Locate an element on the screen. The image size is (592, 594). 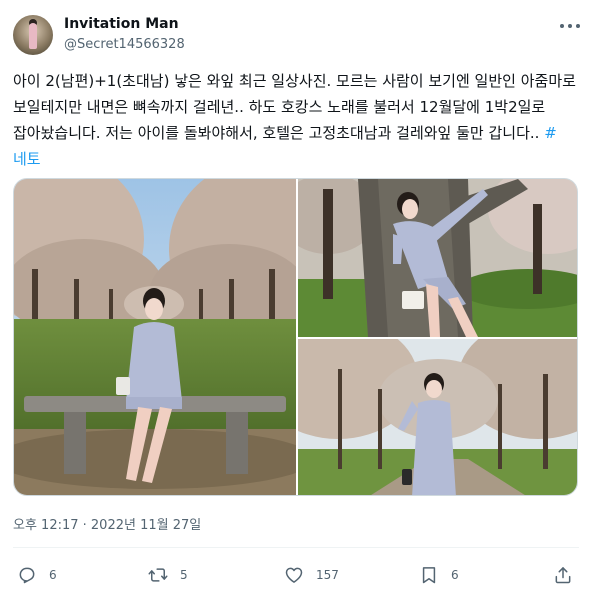
retweet-count: 5 is located at coordinates (184, 575).